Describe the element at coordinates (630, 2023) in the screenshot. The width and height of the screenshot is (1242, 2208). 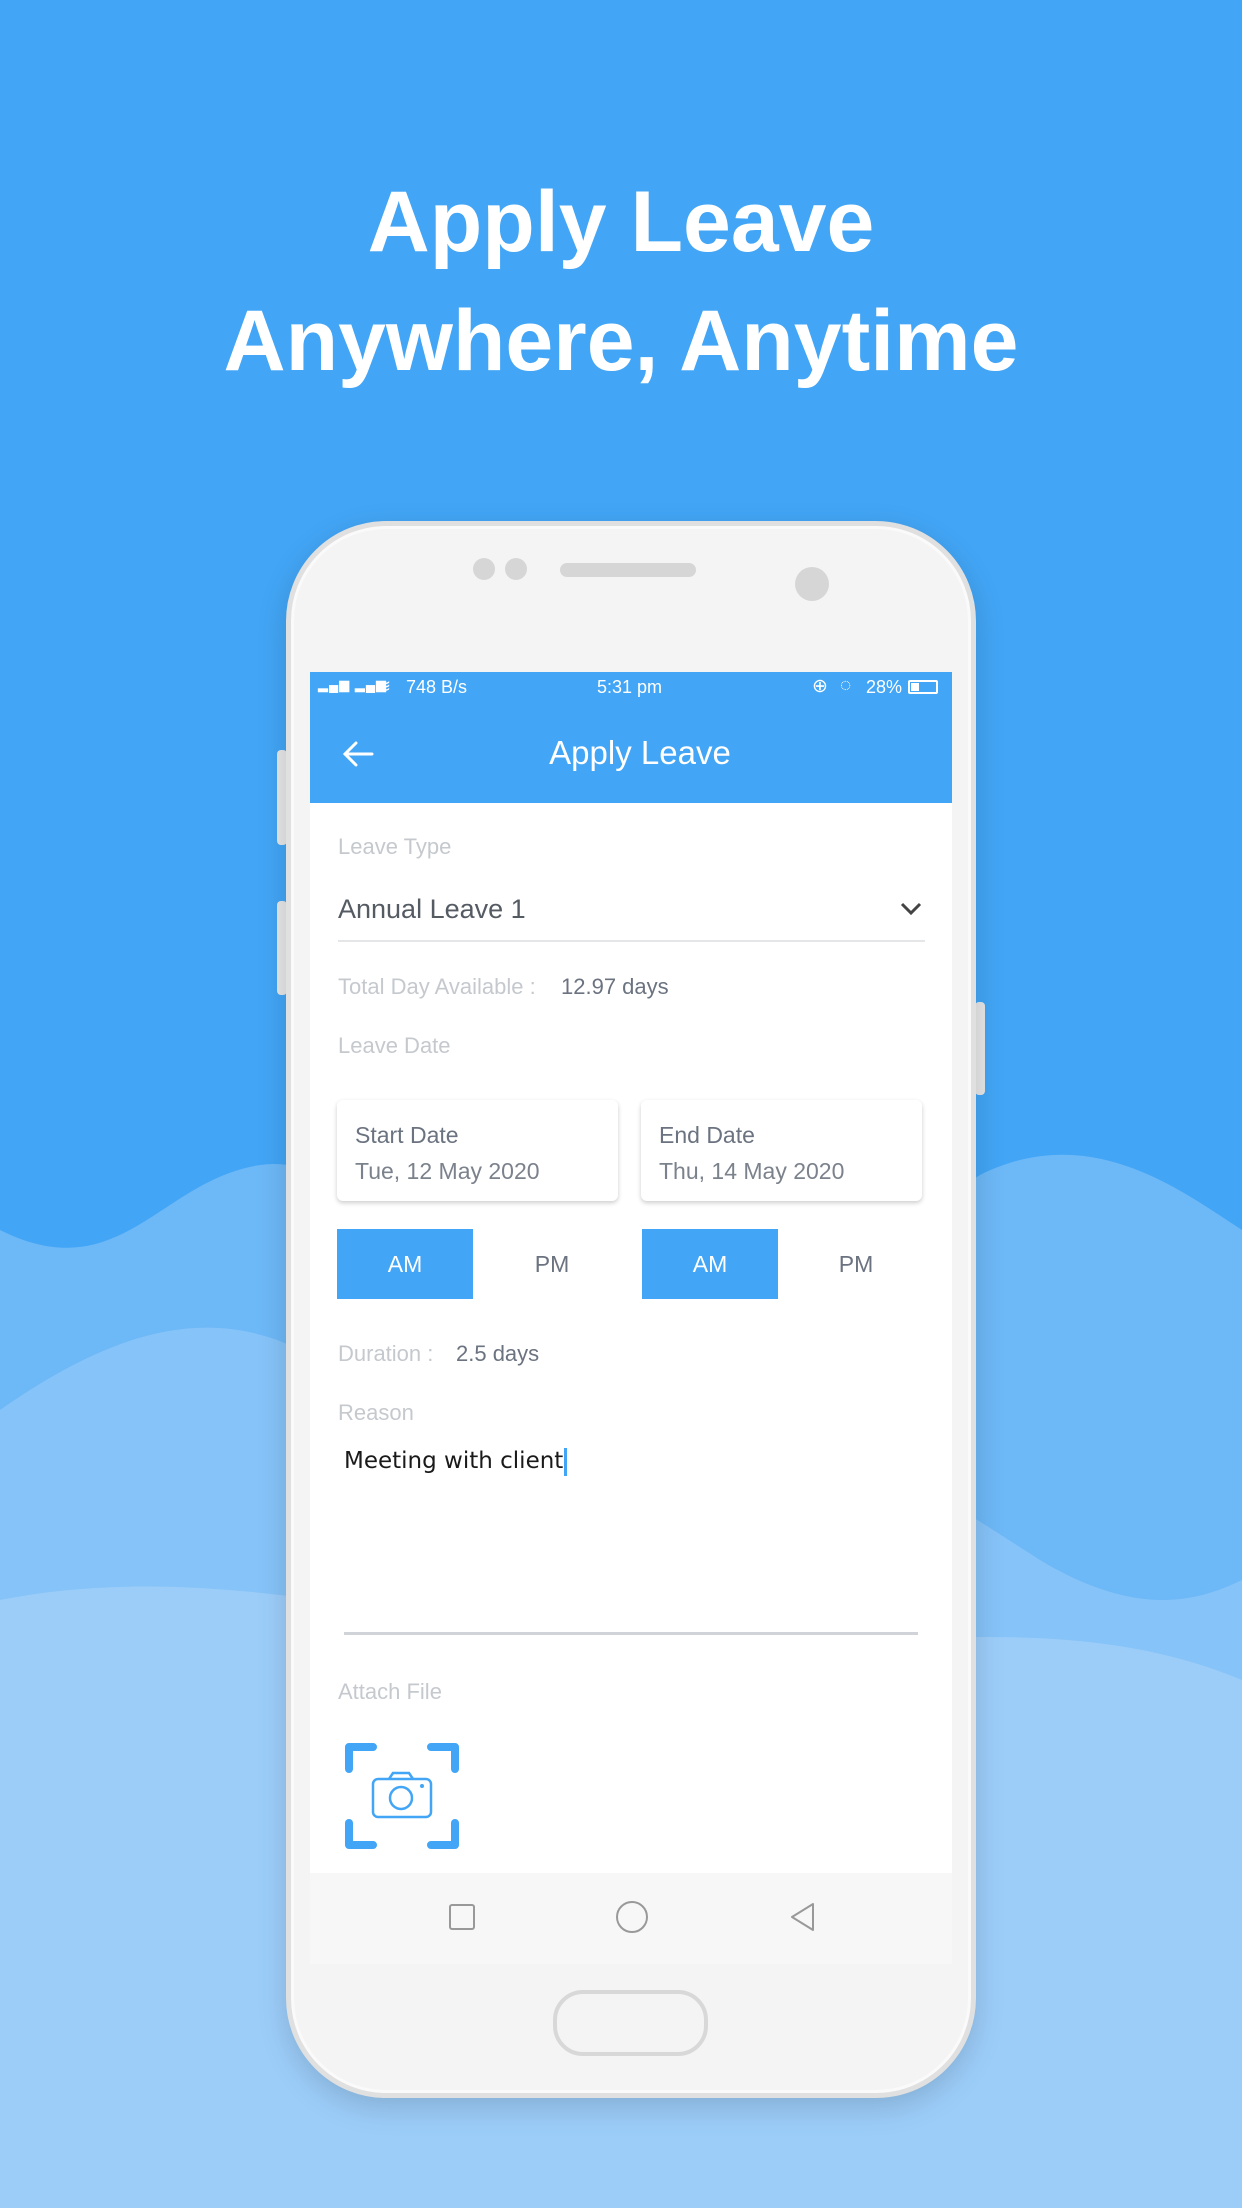
I see `home-button` at that location.